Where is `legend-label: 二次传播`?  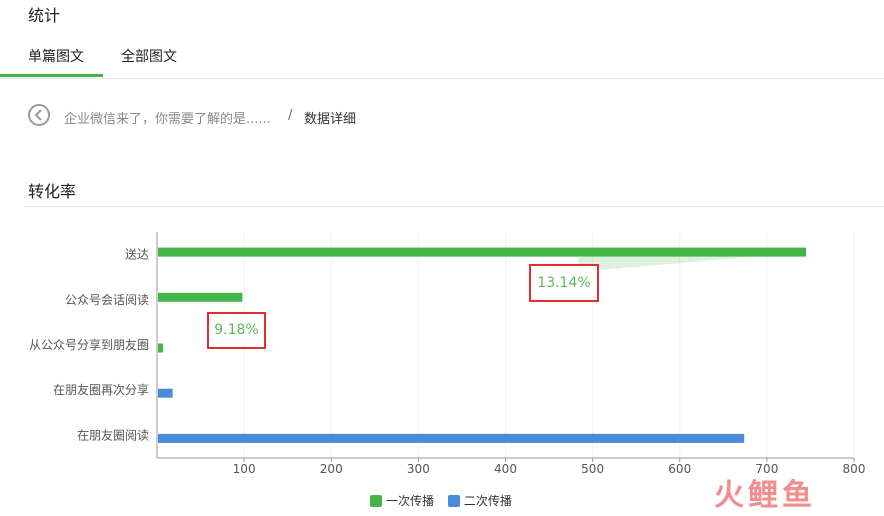 legend-label: 二次传播 is located at coordinates (487, 501).